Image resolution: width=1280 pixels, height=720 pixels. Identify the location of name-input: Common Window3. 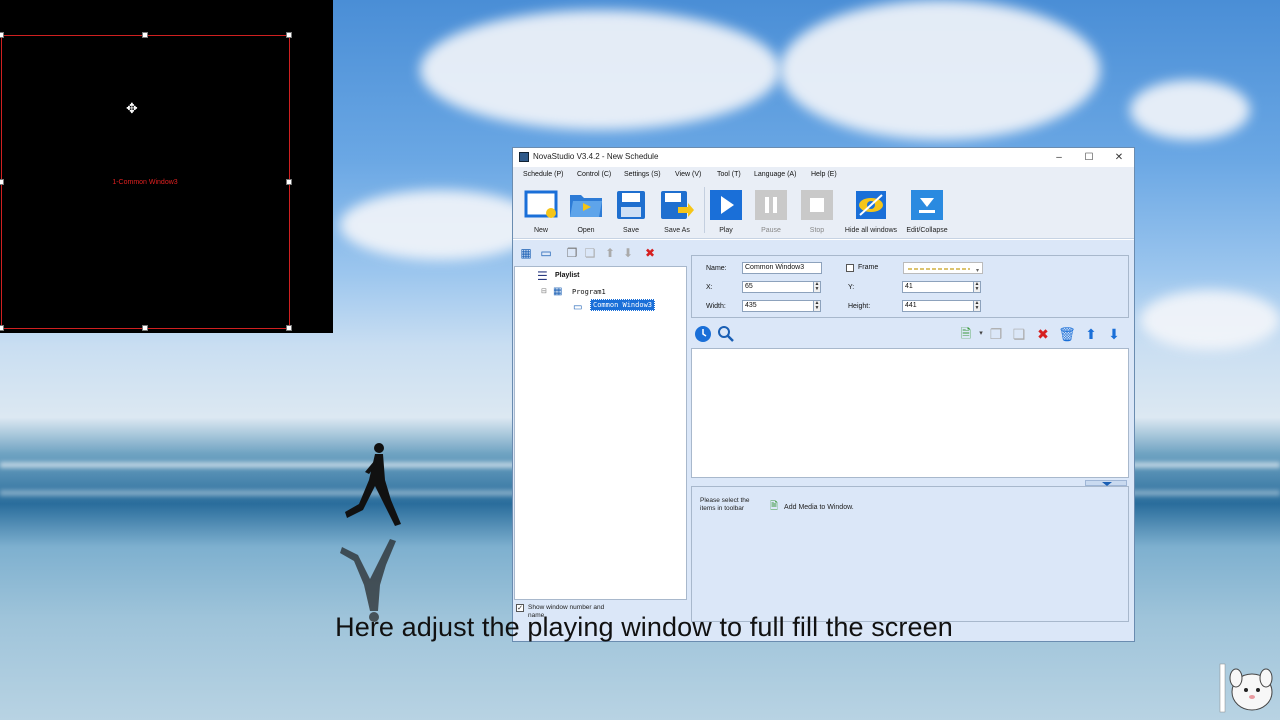
(782, 268).